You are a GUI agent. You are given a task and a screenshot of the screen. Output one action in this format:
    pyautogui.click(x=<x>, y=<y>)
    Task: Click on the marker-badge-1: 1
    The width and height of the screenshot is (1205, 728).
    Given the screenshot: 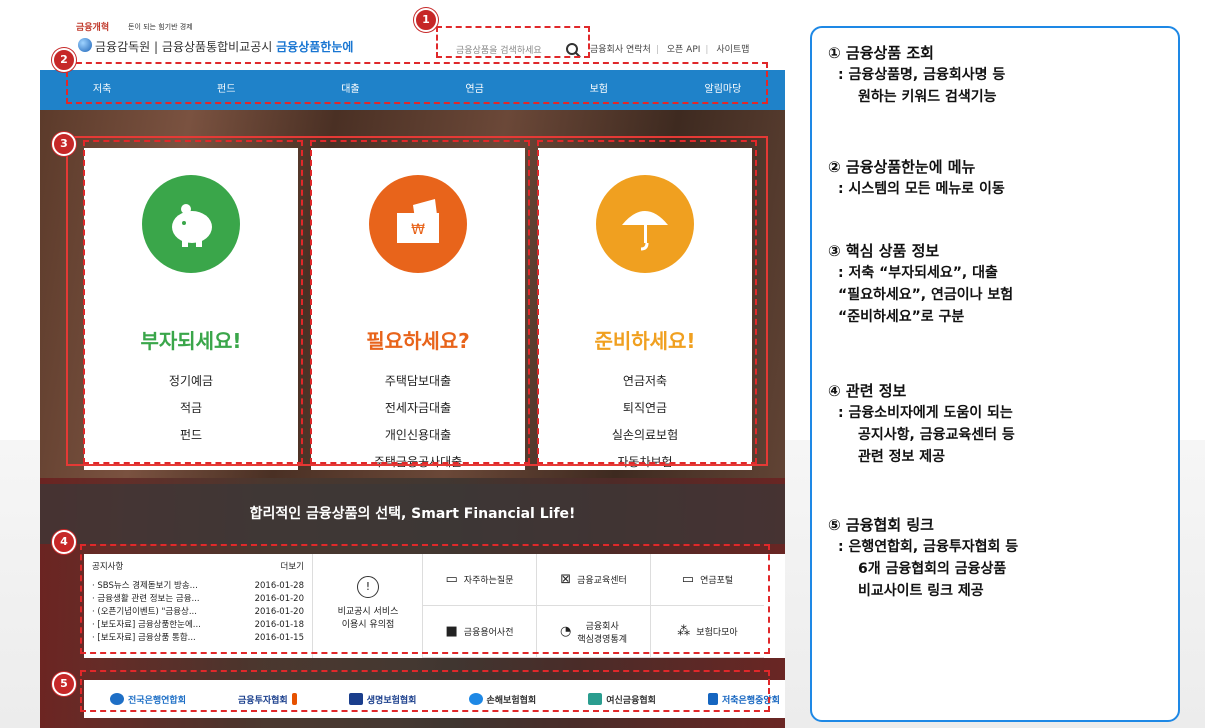 What is the action you would take?
    pyautogui.click(x=426, y=20)
    